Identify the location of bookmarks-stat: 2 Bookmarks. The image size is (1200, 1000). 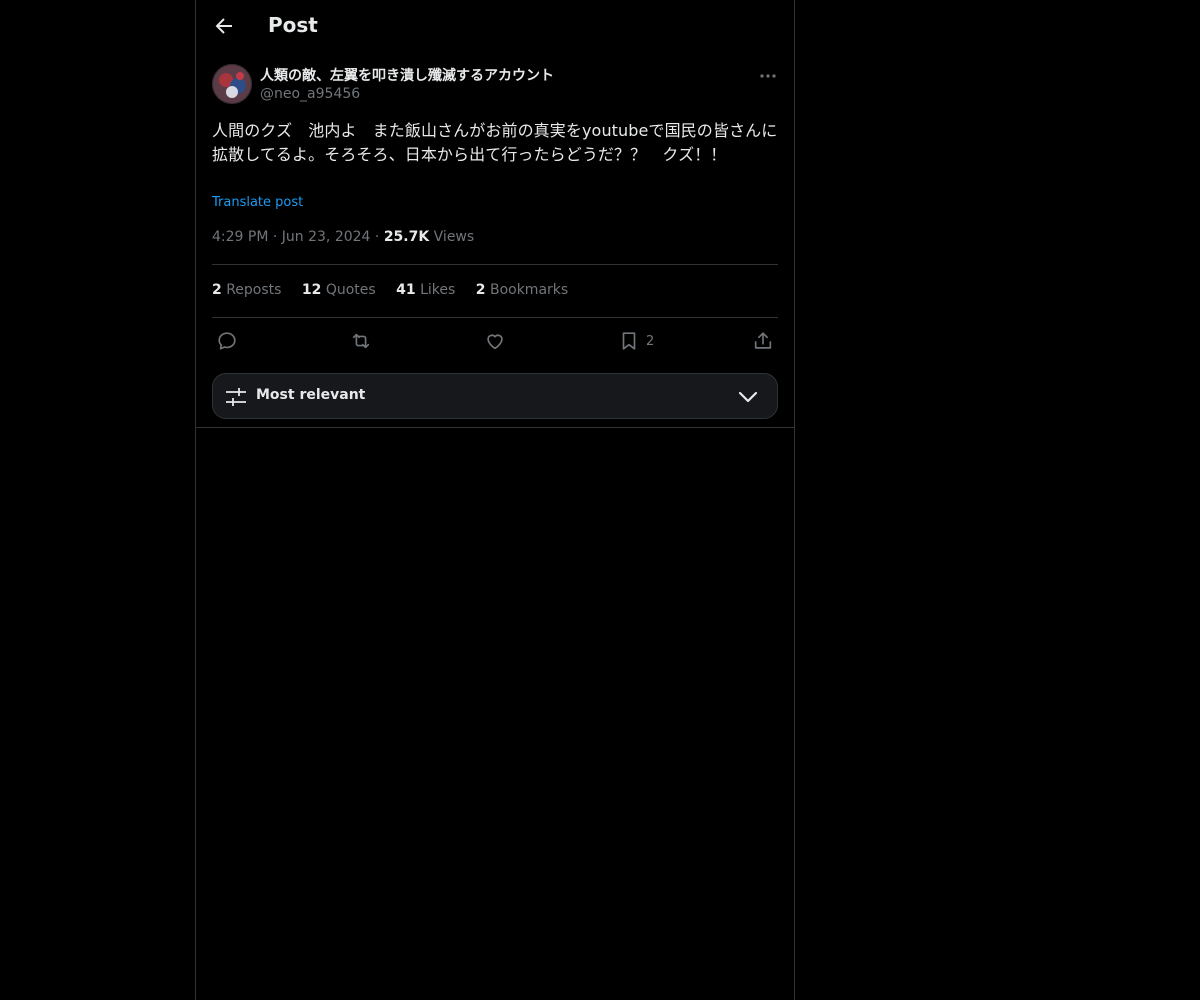
(522, 290).